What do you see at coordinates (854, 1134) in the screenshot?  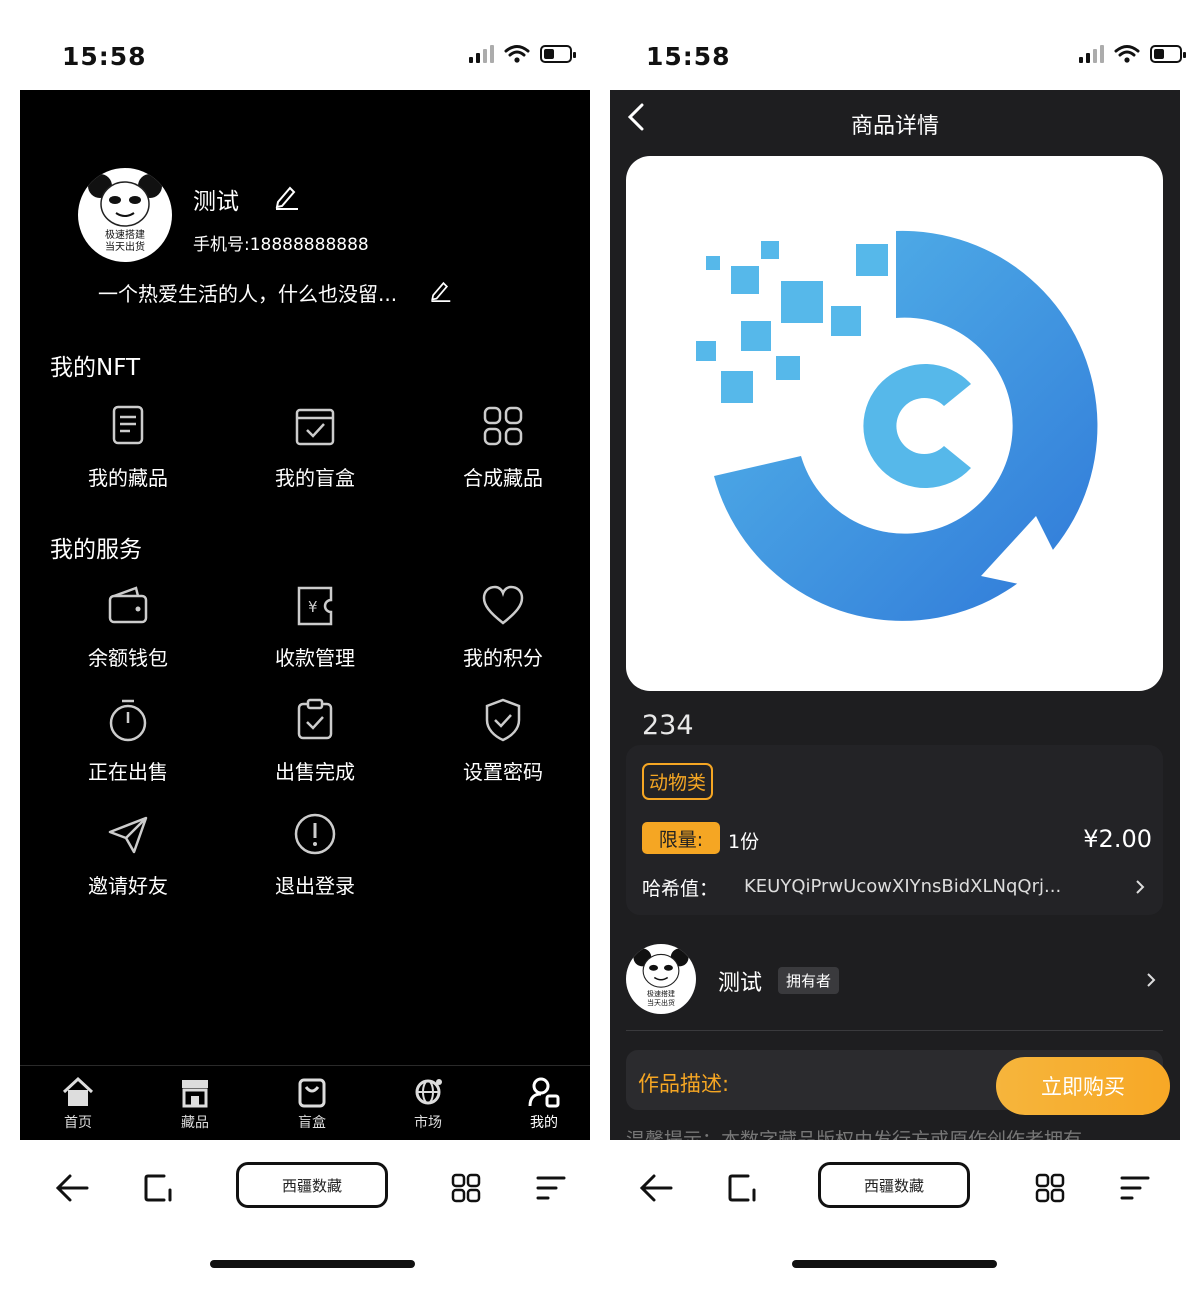 I see `description-text: 温馨提示：本数字藏品版权由发行方或原作创作者拥有` at bounding box center [854, 1134].